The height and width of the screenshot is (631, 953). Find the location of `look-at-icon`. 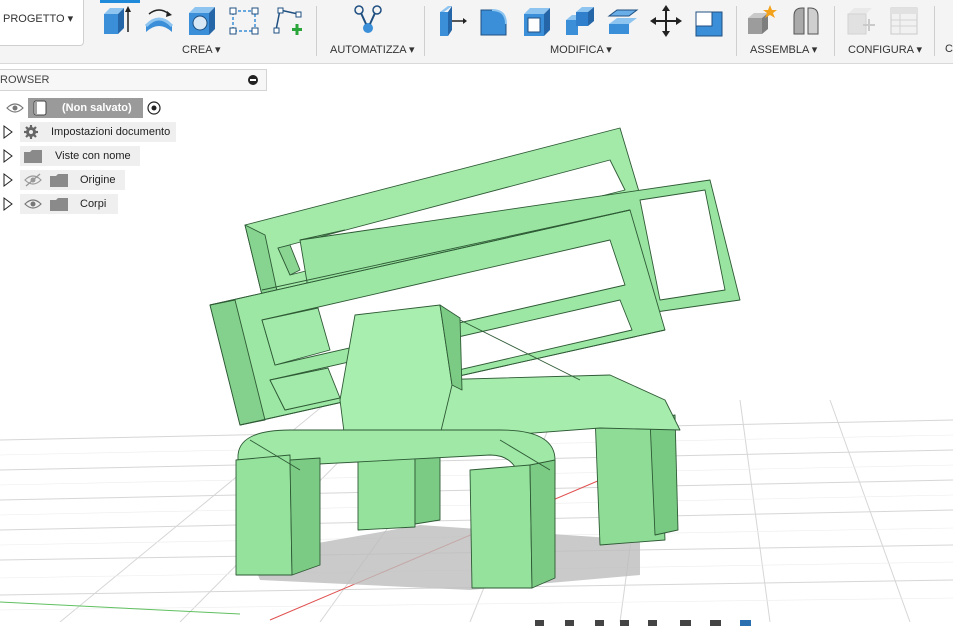

look-at-icon is located at coordinates (652, 623).